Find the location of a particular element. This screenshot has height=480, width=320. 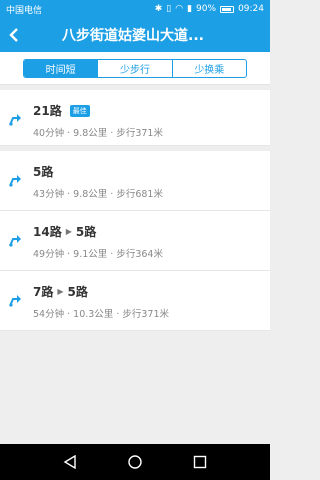

wifi-icon: ◠ is located at coordinates (179, 8).